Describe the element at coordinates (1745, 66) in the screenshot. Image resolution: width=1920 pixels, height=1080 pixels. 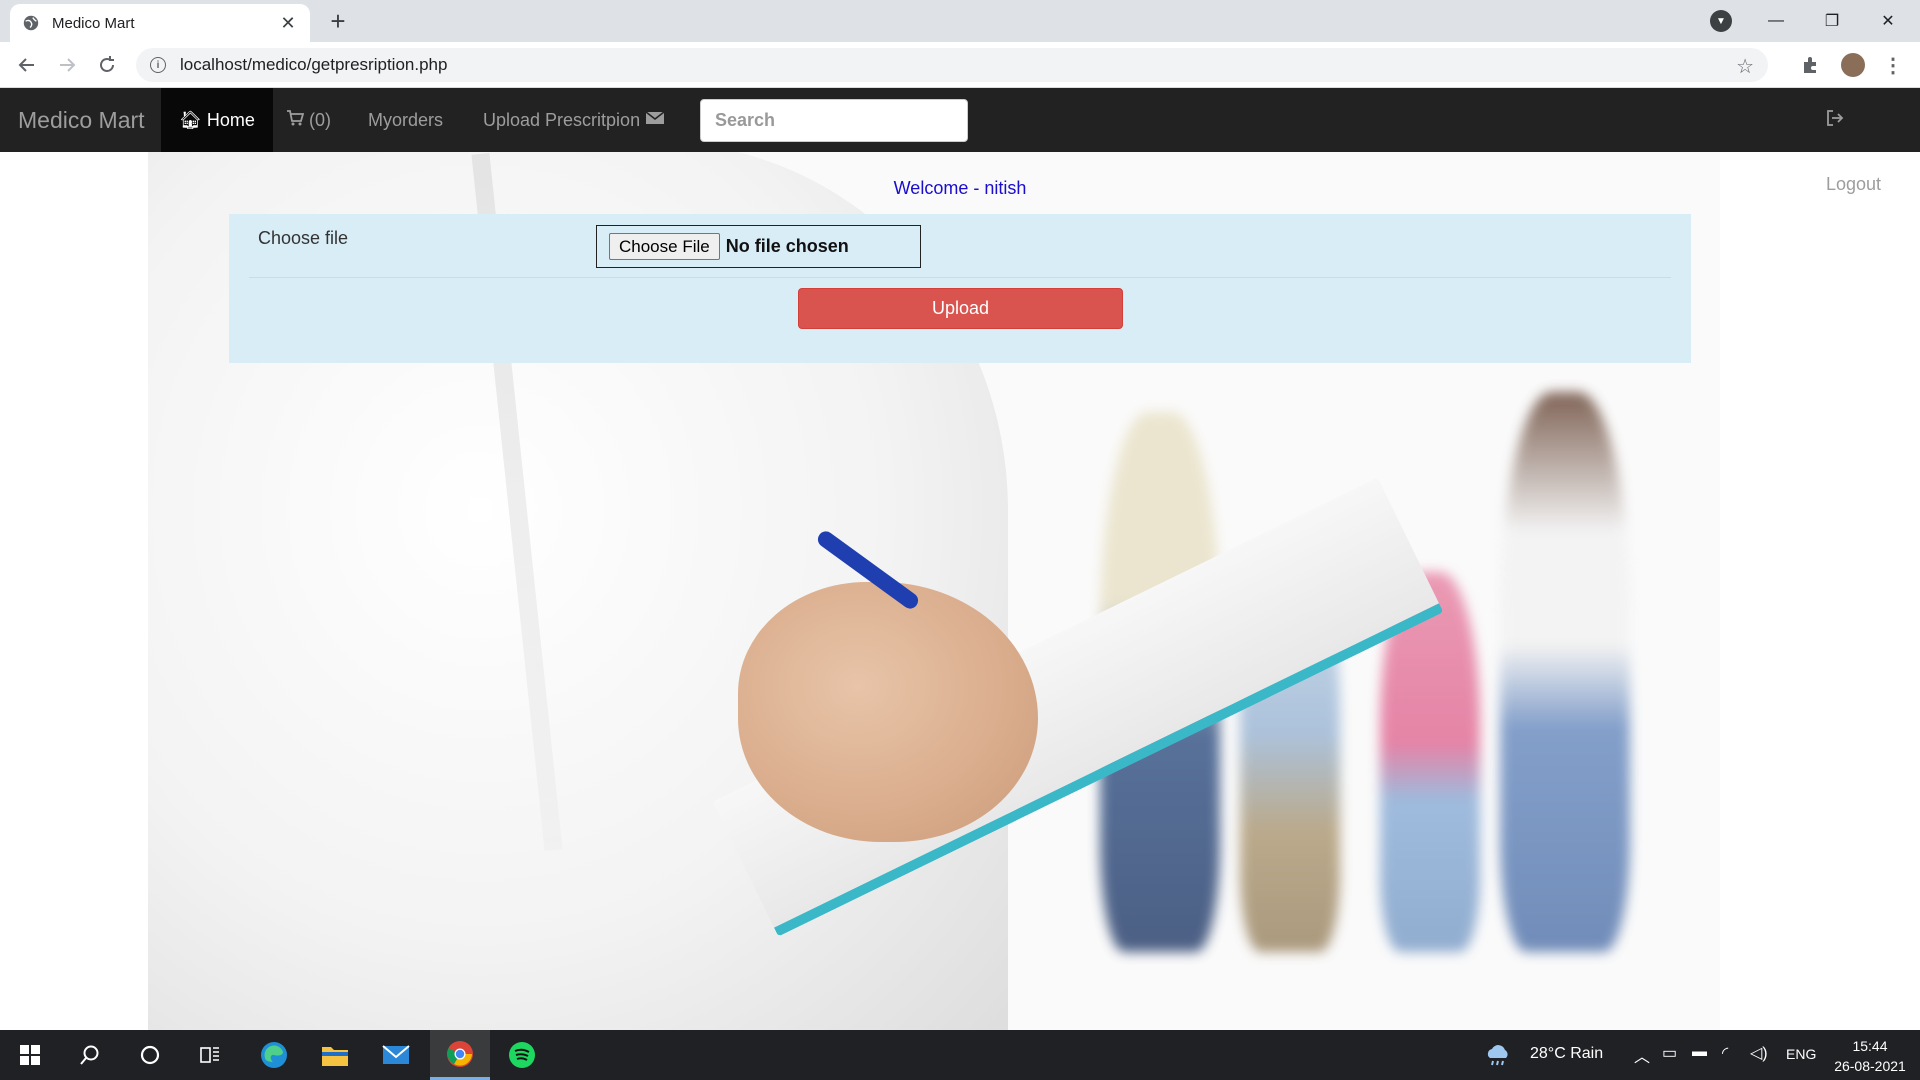
I see `bookmark-star-icon: ☆` at that location.